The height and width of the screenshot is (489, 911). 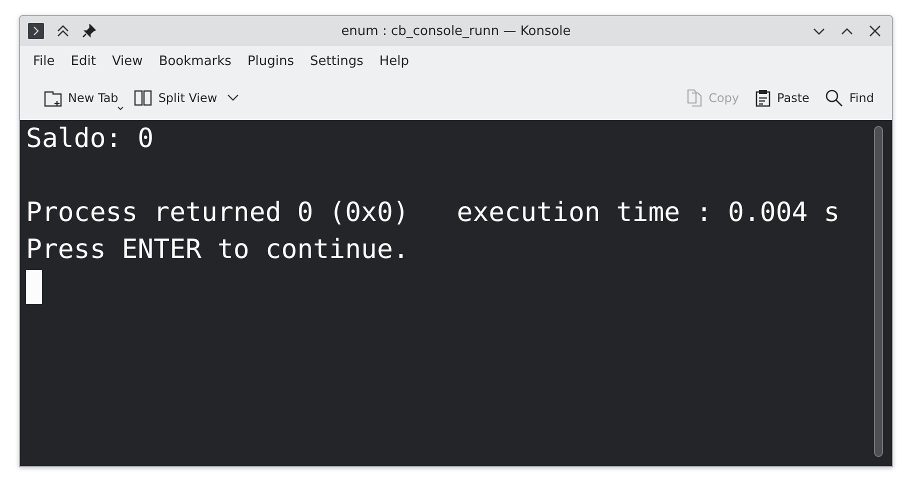 I want to click on window-title: enum : cb_console_runn — Konsole, so click(x=456, y=31).